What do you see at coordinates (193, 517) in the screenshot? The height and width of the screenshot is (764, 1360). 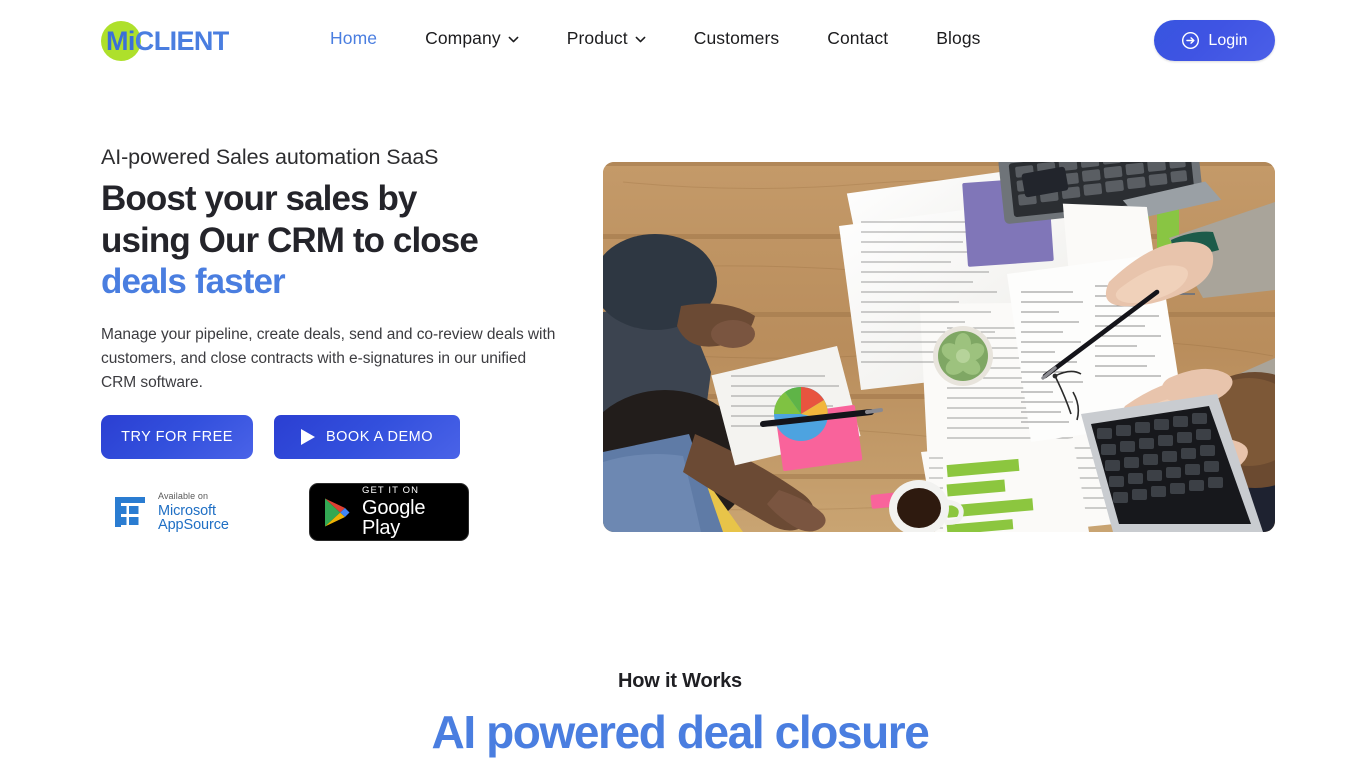 I see `microsoft-badge-name: Microsoft AppSource` at bounding box center [193, 517].